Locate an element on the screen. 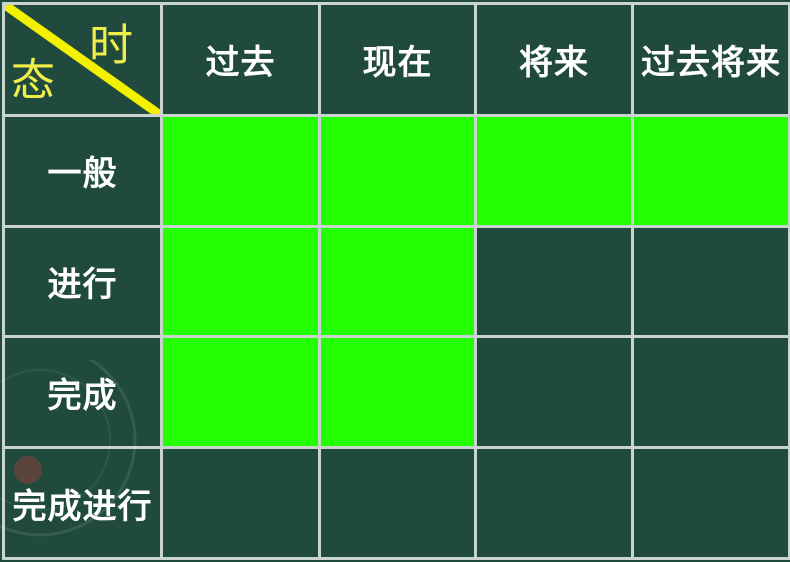  column-header-past-future: 过去将来 is located at coordinates (710, 59).